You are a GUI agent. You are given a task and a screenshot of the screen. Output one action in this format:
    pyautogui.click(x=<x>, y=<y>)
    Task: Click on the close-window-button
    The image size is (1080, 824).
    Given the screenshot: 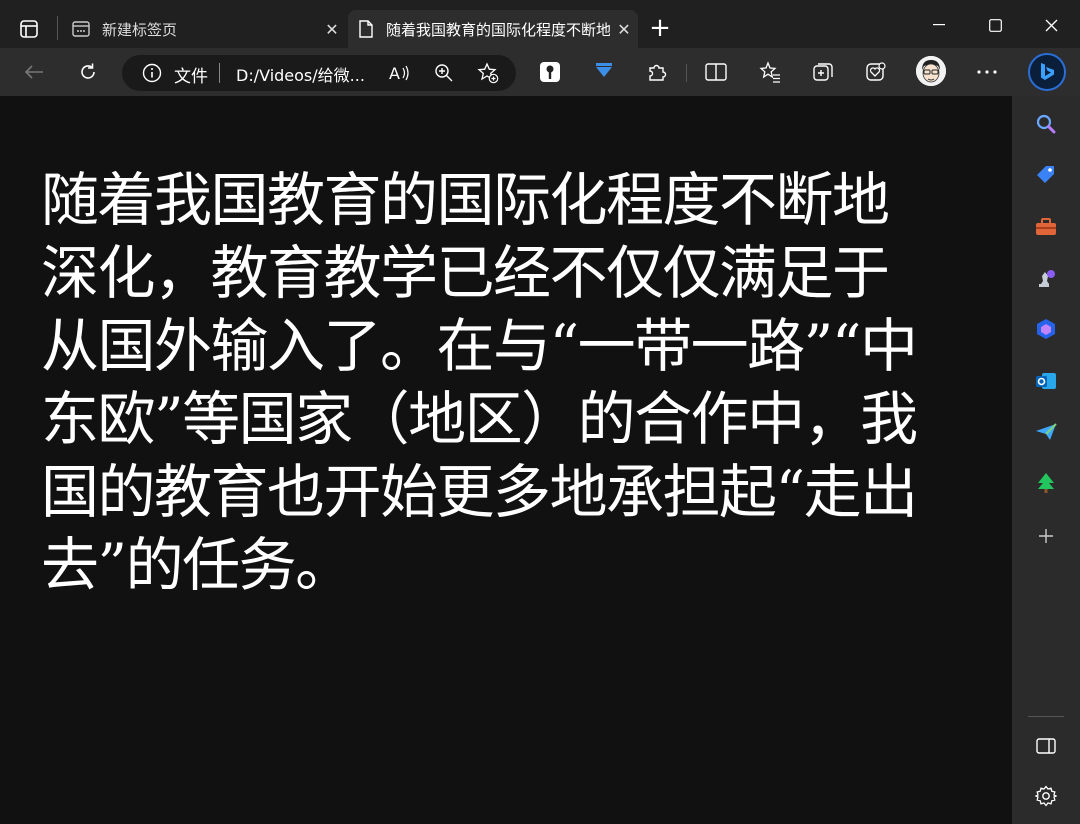 What is the action you would take?
    pyautogui.click(x=1051, y=25)
    